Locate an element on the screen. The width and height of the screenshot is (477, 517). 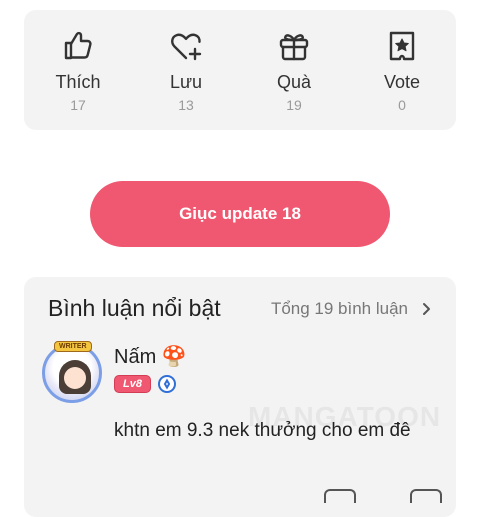
avatar-image is located at coordinates (72, 373).